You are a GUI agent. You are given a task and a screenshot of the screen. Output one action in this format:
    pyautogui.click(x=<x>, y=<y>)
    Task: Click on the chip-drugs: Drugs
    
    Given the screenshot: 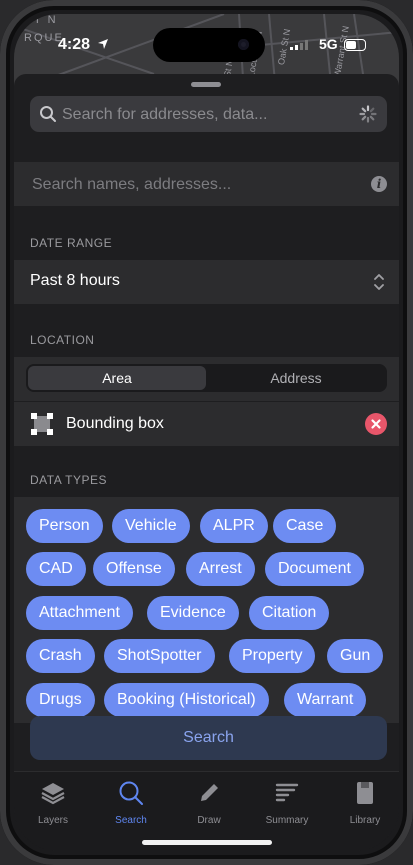 What is the action you would take?
    pyautogui.click(x=60, y=700)
    